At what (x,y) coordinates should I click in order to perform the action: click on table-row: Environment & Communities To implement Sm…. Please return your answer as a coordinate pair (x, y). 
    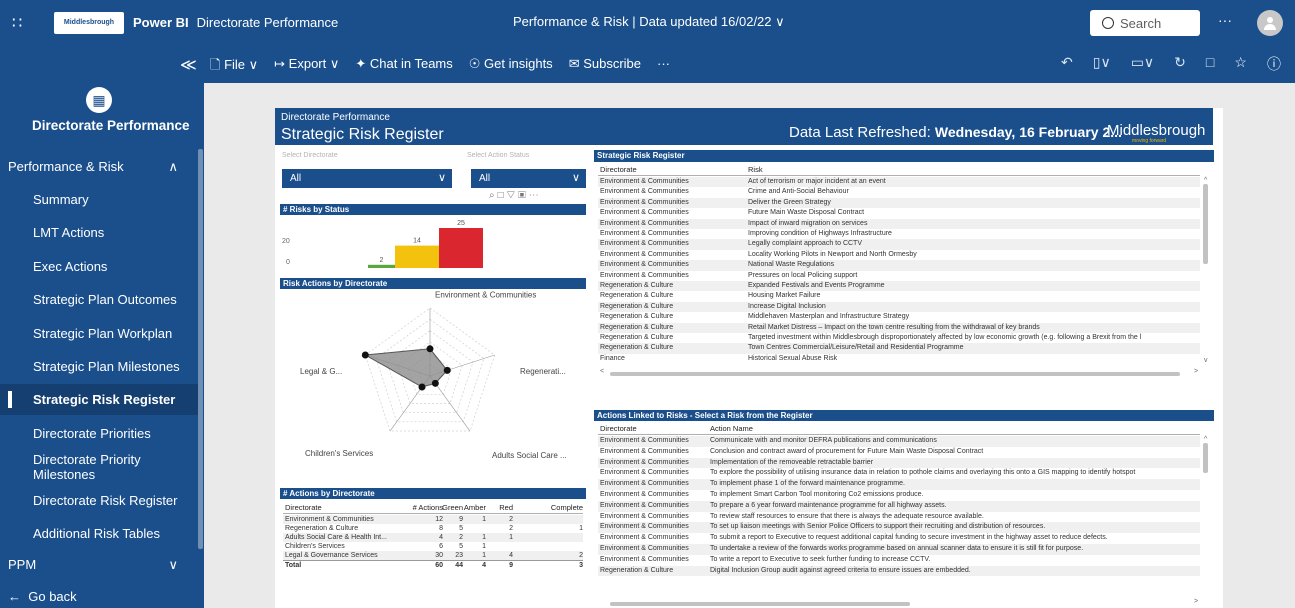
    Looking at the image, I should click on (899, 495).